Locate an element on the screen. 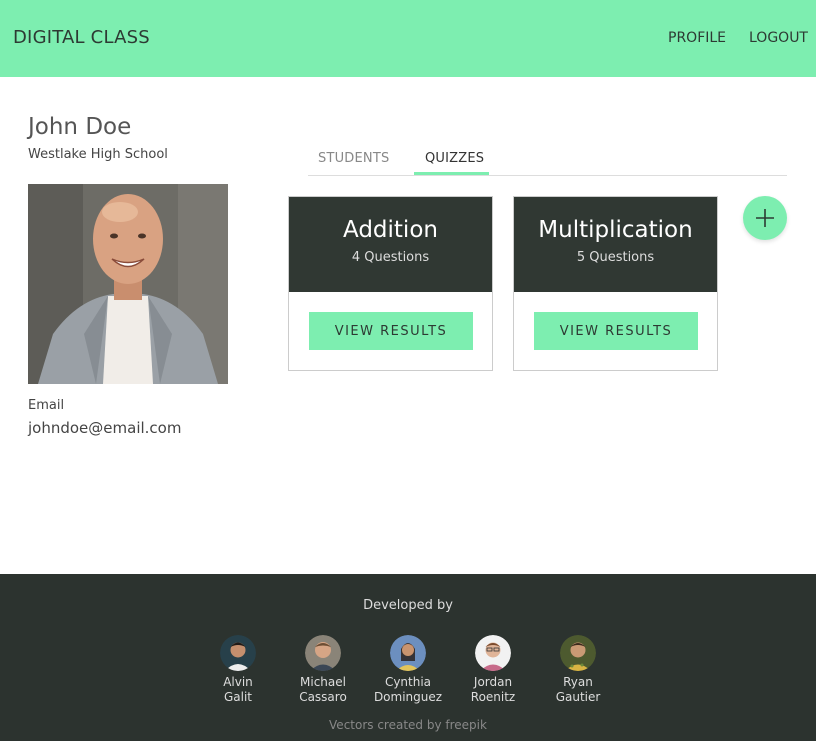 Image resolution: width=816 pixels, height=741 pixels. quiz-title: Addition is located at coordinates (390, 230).